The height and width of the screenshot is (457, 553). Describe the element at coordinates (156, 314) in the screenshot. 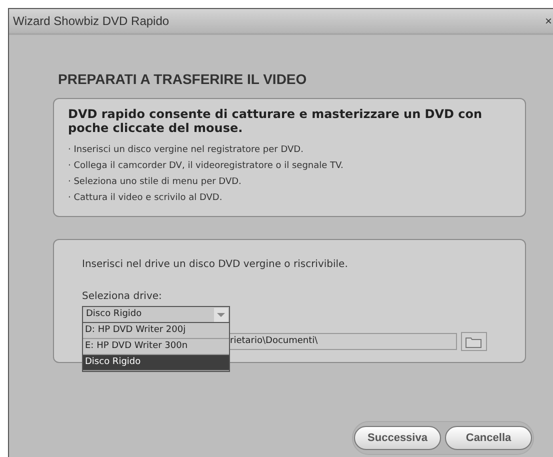

I see `drive-select: Disco Rigido` at that location.